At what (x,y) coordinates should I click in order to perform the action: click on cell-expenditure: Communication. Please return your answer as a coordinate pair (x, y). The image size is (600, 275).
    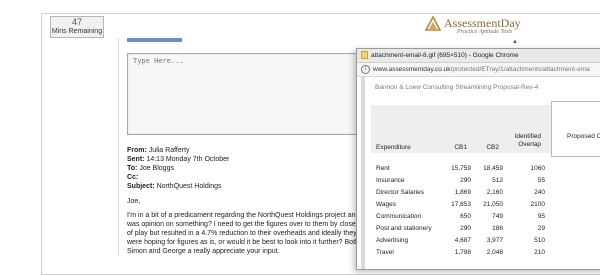
    Looking at the image, I should click on (399, 216).